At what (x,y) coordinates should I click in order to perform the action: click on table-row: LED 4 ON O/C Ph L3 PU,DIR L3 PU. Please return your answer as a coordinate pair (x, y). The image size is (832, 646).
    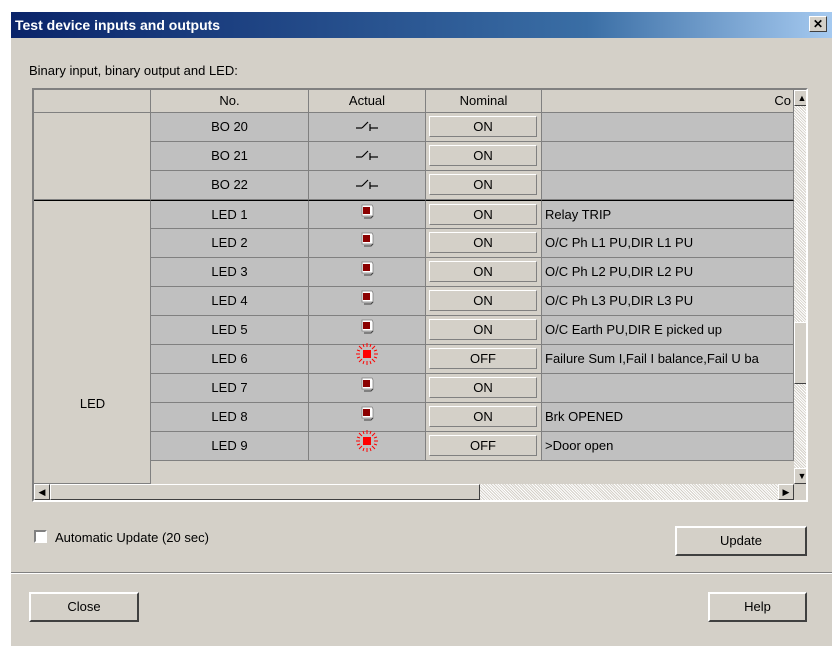
    Looking at the image, I should click on (472, 301).